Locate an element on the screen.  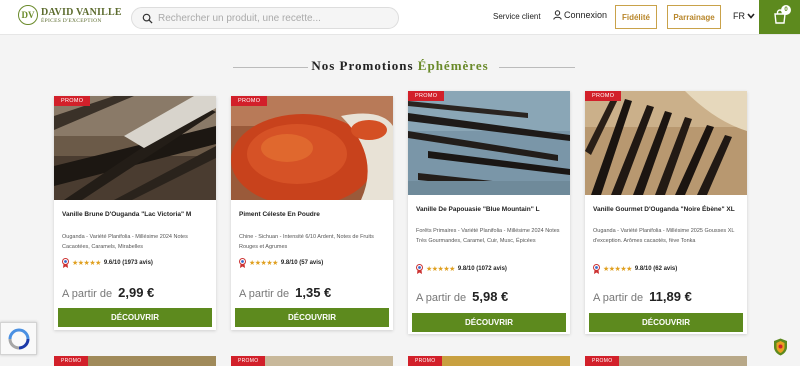
product-rating: ★★★★★ 9.8/10 (57 avis) is located at coordinates (281, 263).